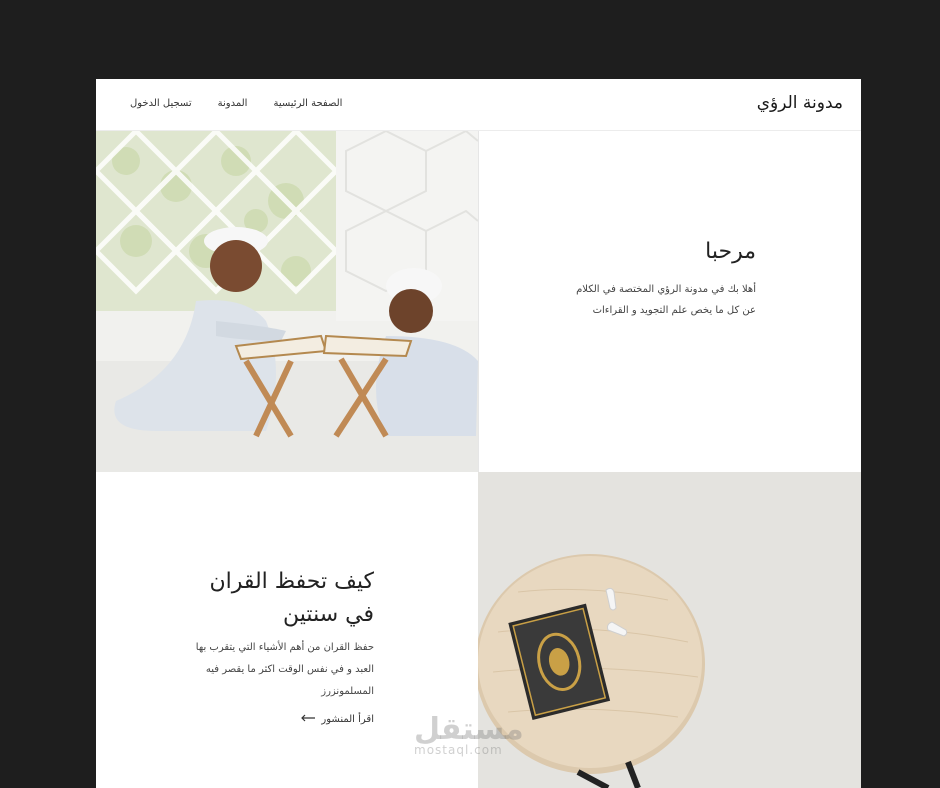 The width and height of the screenshot is (940, 788). I want to click on mostaql-watermark: مستقل mostaql.com, so click(469, 742).